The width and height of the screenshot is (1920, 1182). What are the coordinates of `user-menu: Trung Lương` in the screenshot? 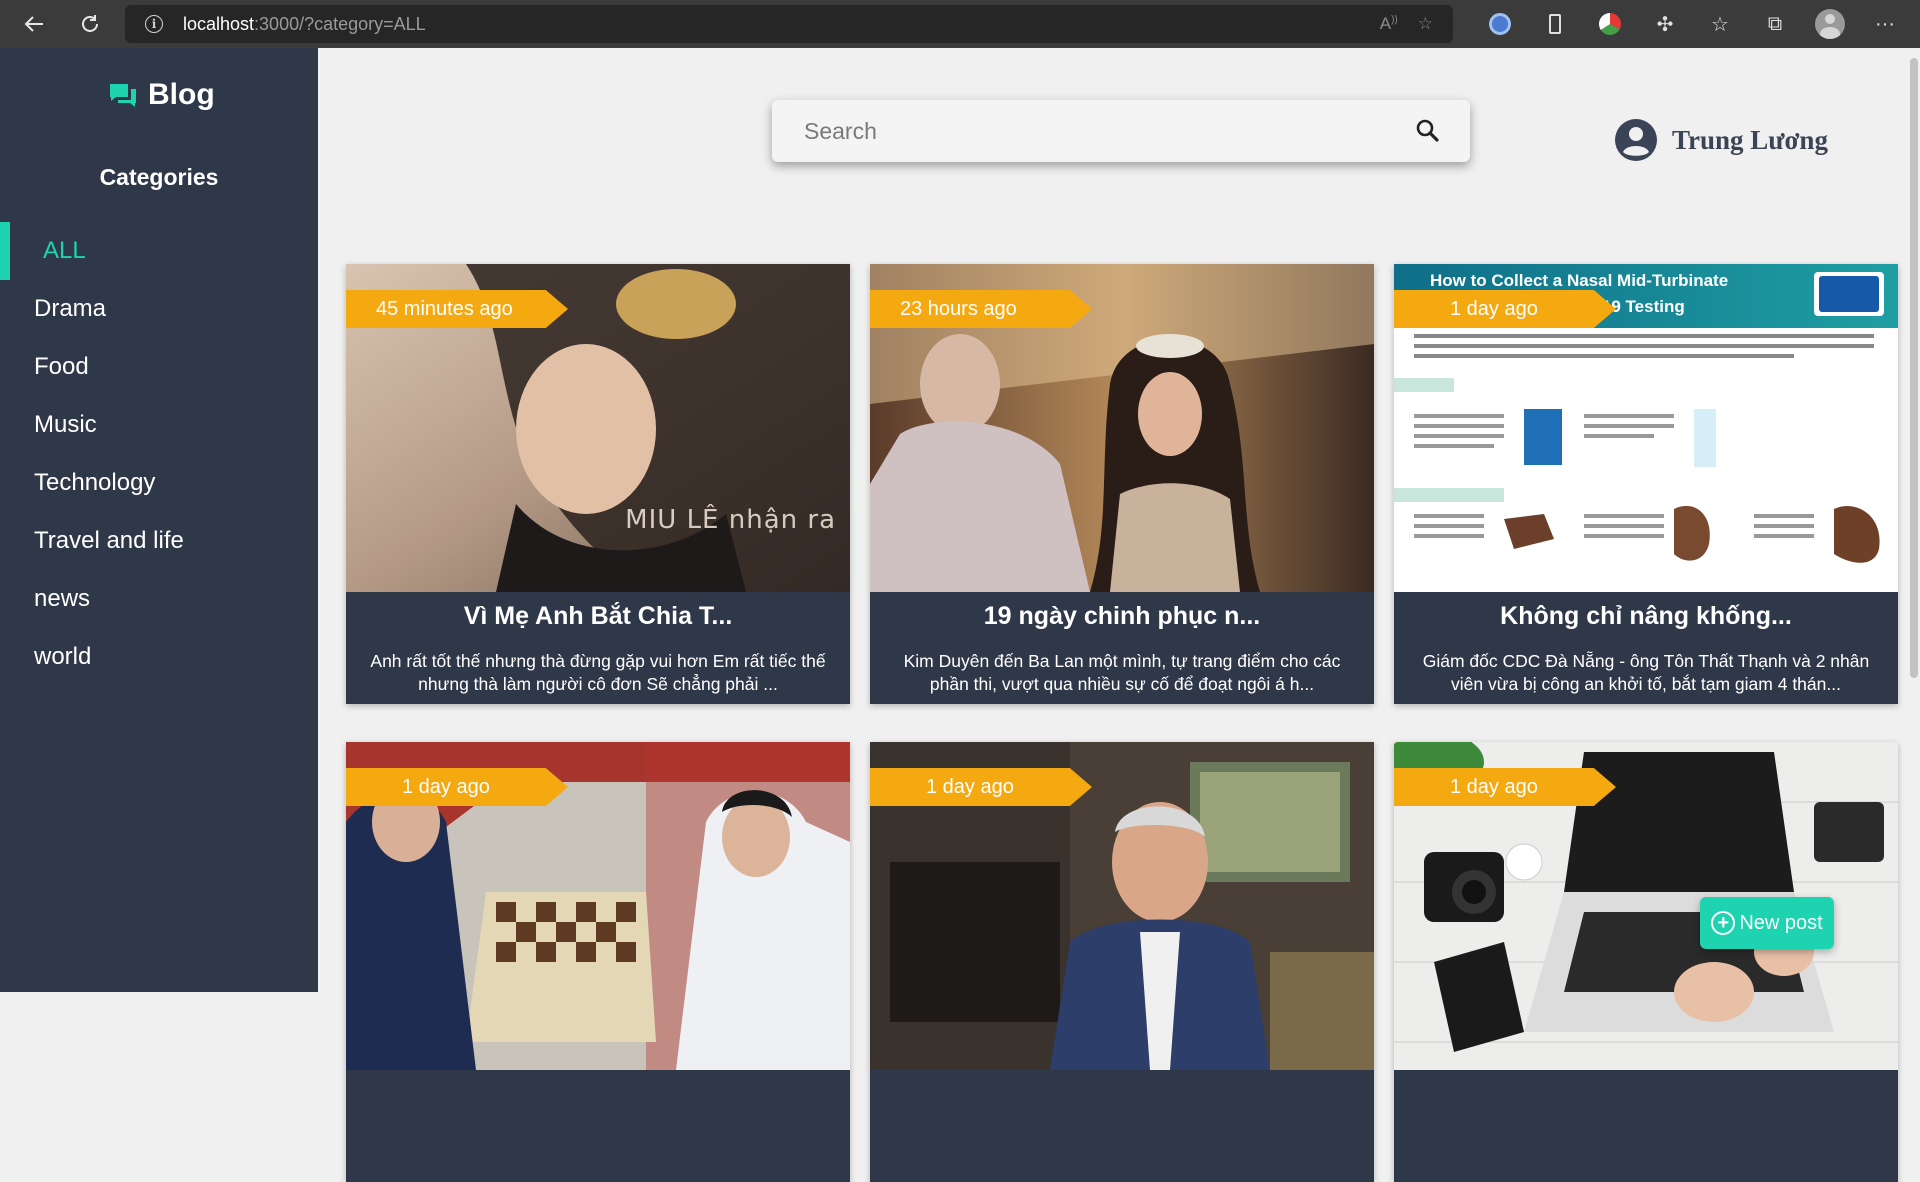 It's located at (1721, 140).